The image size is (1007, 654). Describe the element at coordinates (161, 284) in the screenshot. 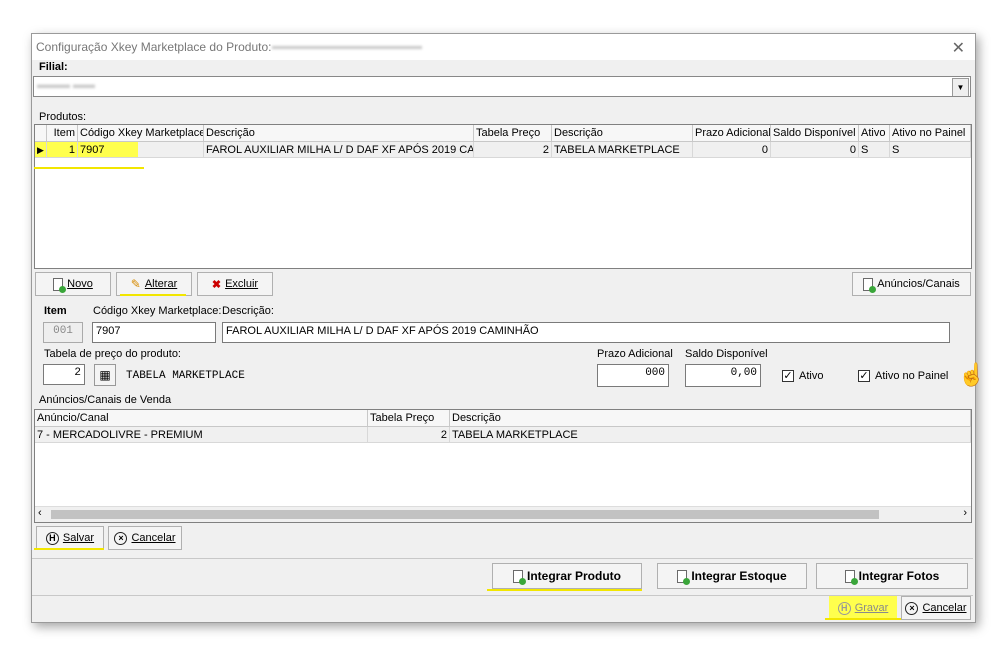

I see `alterar-label: Alterar` at that location.